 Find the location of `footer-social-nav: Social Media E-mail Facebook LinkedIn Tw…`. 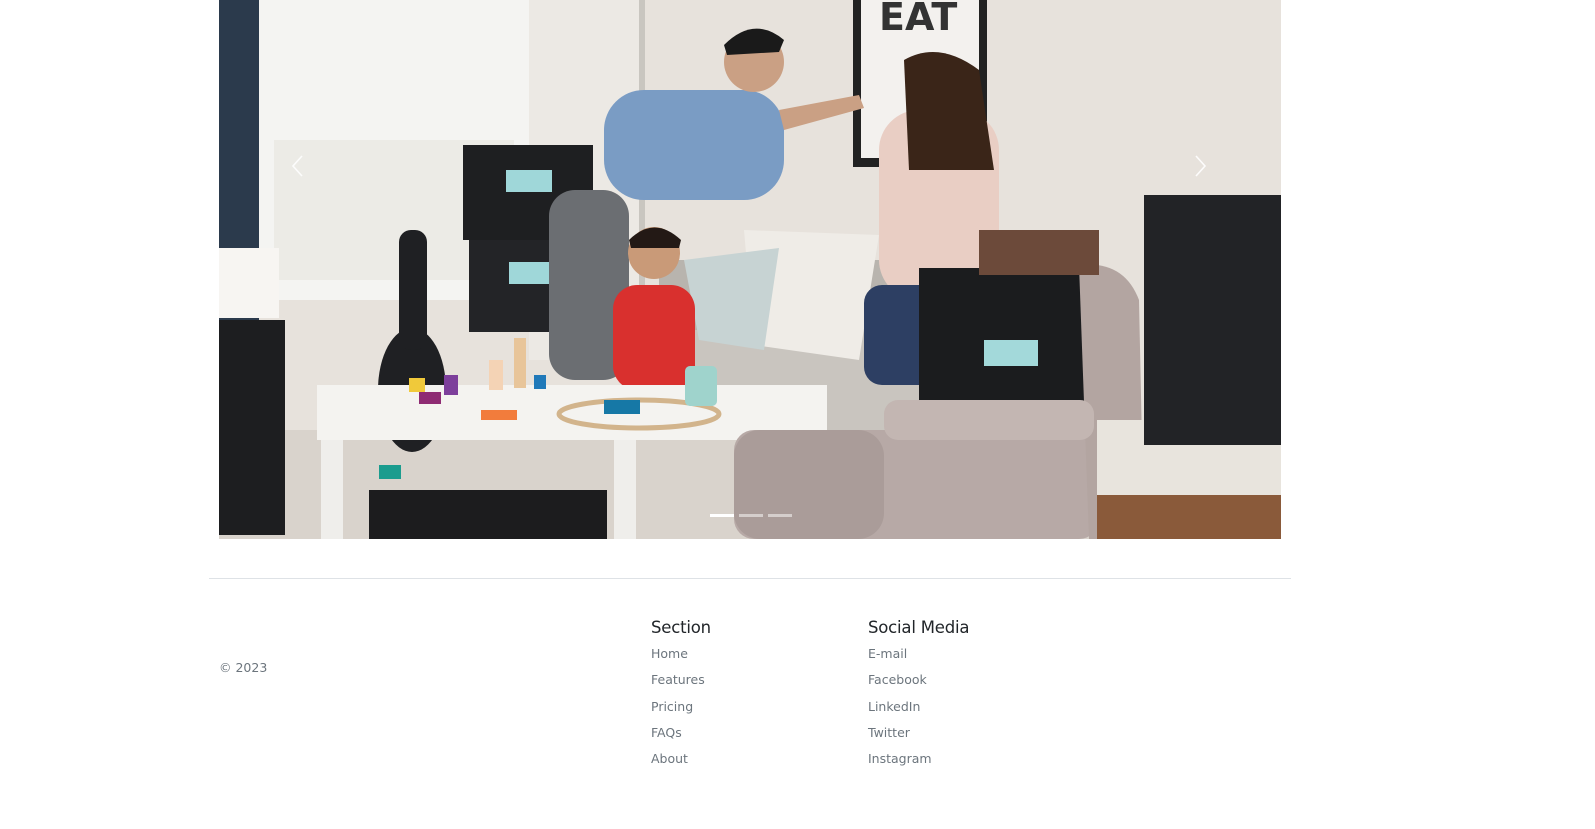

footer-social-nav: Social Media E-mail Facebook LinkedIn Tw… is located at coordinates (919, 697).